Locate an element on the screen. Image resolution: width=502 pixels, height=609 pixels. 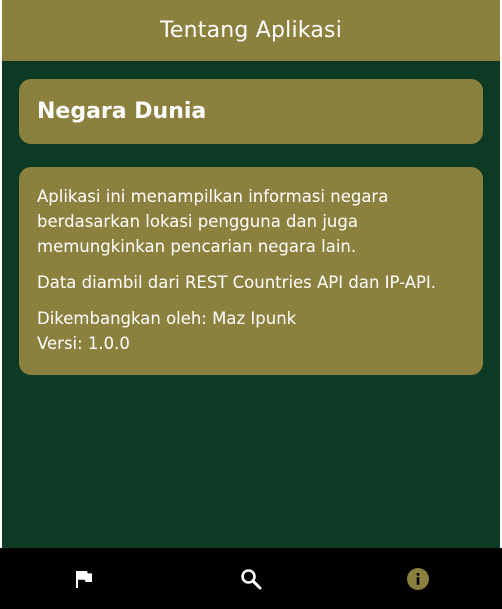
info-icon is located at coordinates (418, 579).